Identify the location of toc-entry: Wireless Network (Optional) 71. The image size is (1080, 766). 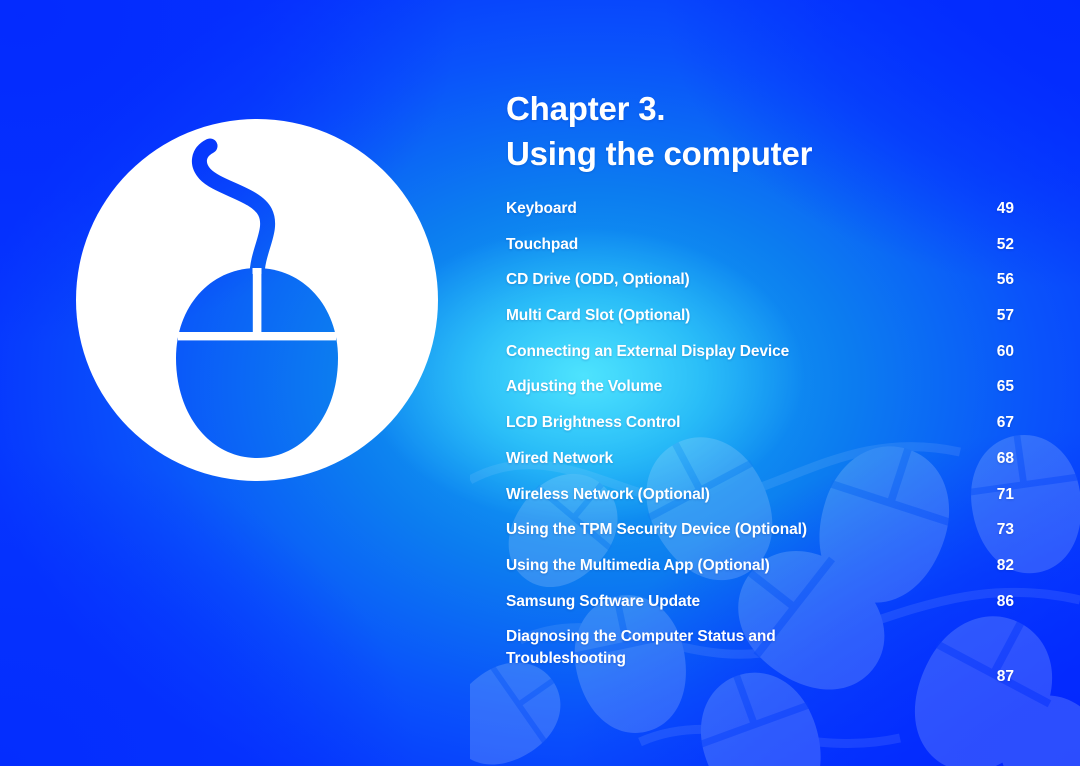
(766, 502).